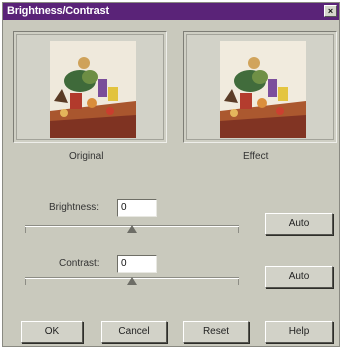 The image size is (342, 349). I want to click on contrast-input: 0, so click(137, 264).